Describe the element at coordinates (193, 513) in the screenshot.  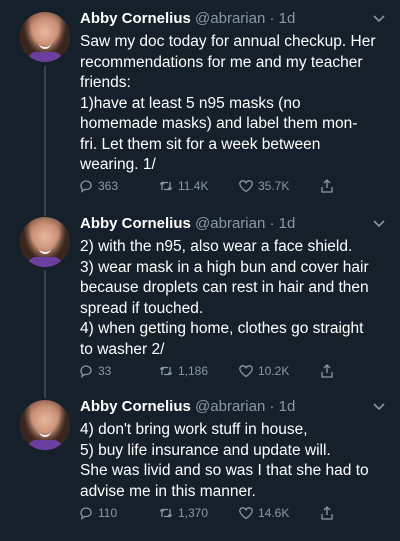
I see `retweet-count: 1,370` at that location.